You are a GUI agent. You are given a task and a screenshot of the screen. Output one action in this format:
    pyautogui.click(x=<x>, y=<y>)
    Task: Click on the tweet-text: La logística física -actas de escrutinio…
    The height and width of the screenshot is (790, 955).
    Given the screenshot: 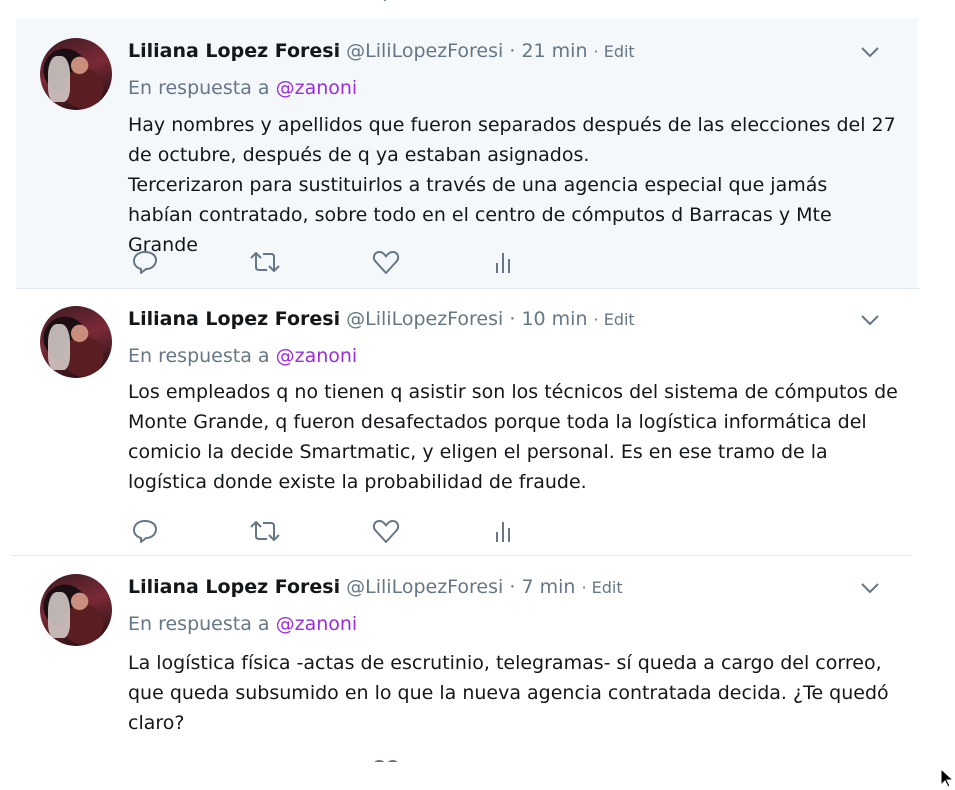 What is the action you would take?
    pyautogui.click(x=513, y=693)
    